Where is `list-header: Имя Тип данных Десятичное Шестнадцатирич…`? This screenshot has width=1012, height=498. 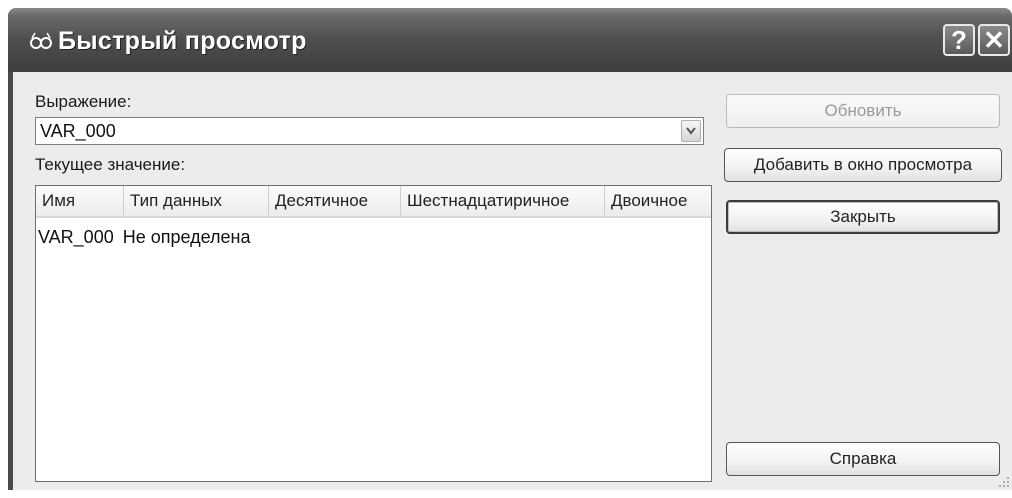 list-header: Имя Тип данных Десятичное Шестнадцатирич… is located at coordinates (373, 202).